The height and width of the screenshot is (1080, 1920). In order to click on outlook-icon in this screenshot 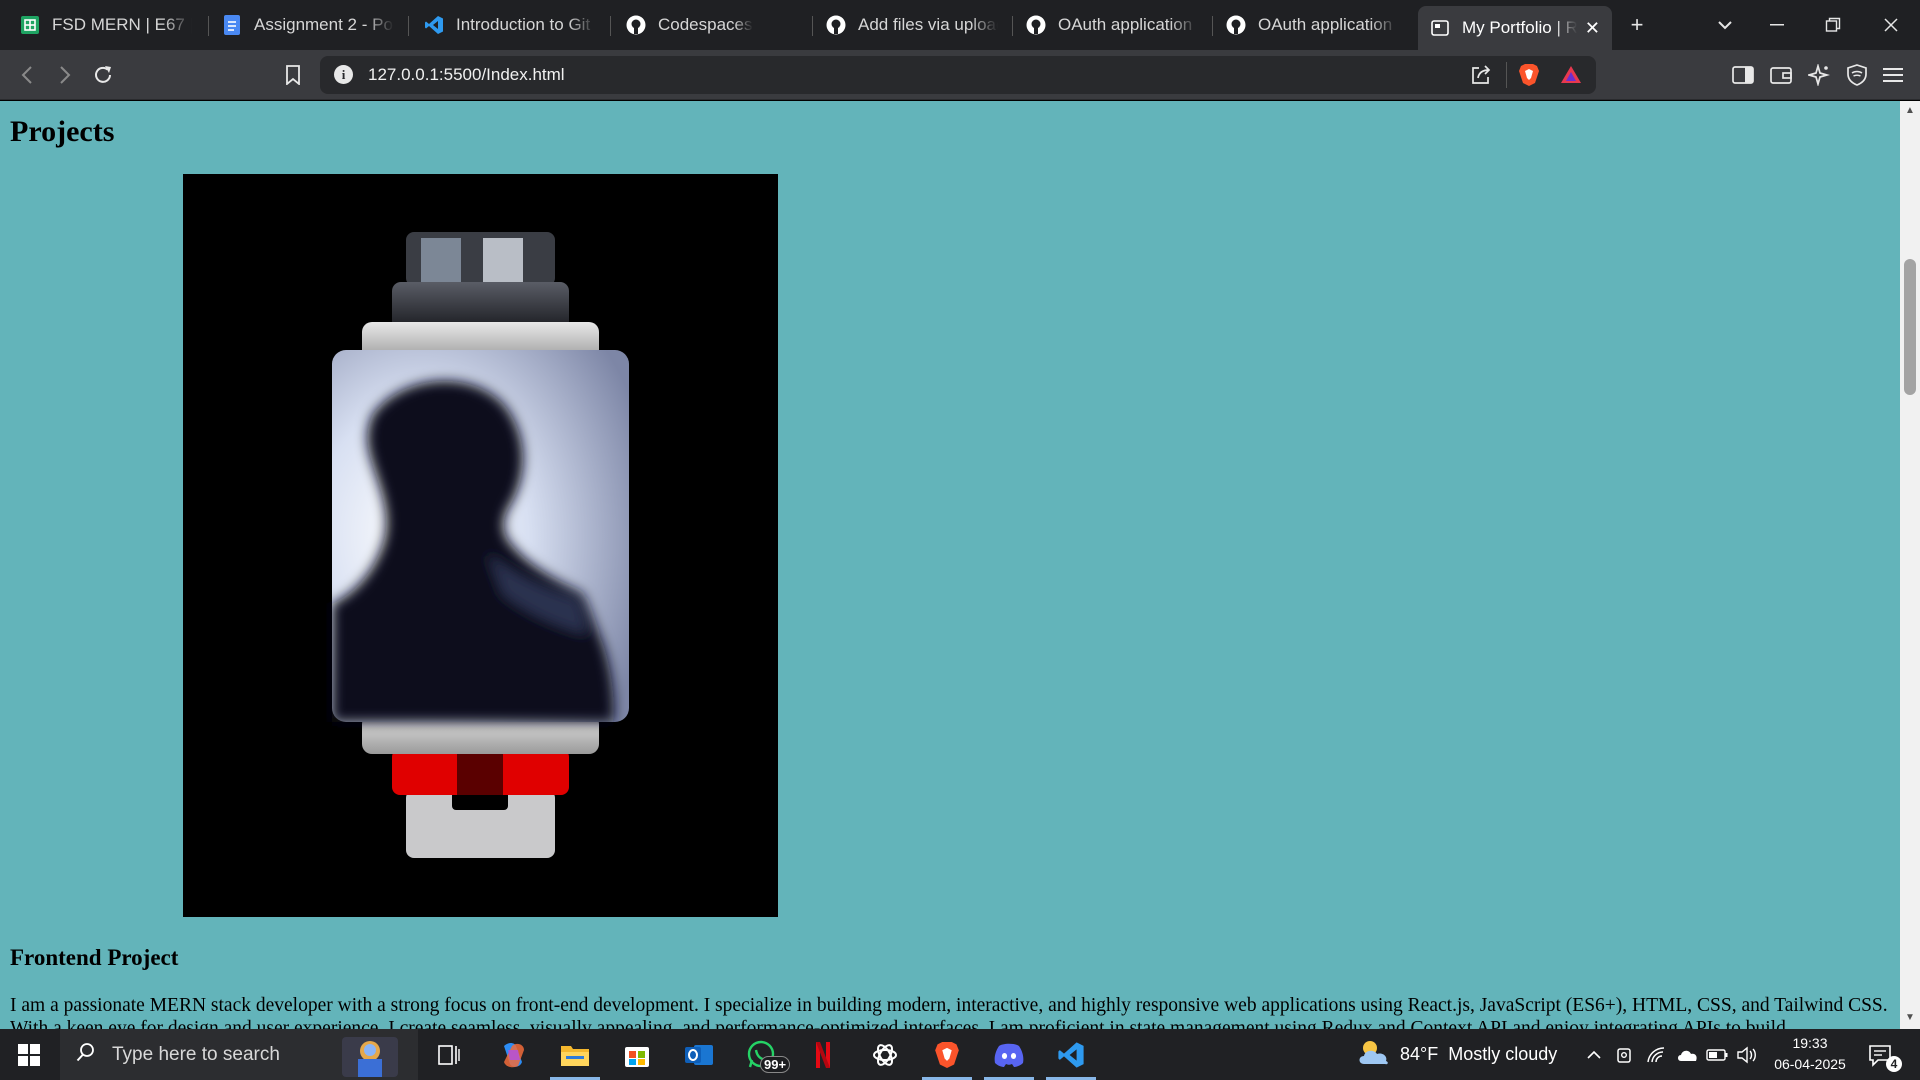, I will do `click(699, 1054)`.